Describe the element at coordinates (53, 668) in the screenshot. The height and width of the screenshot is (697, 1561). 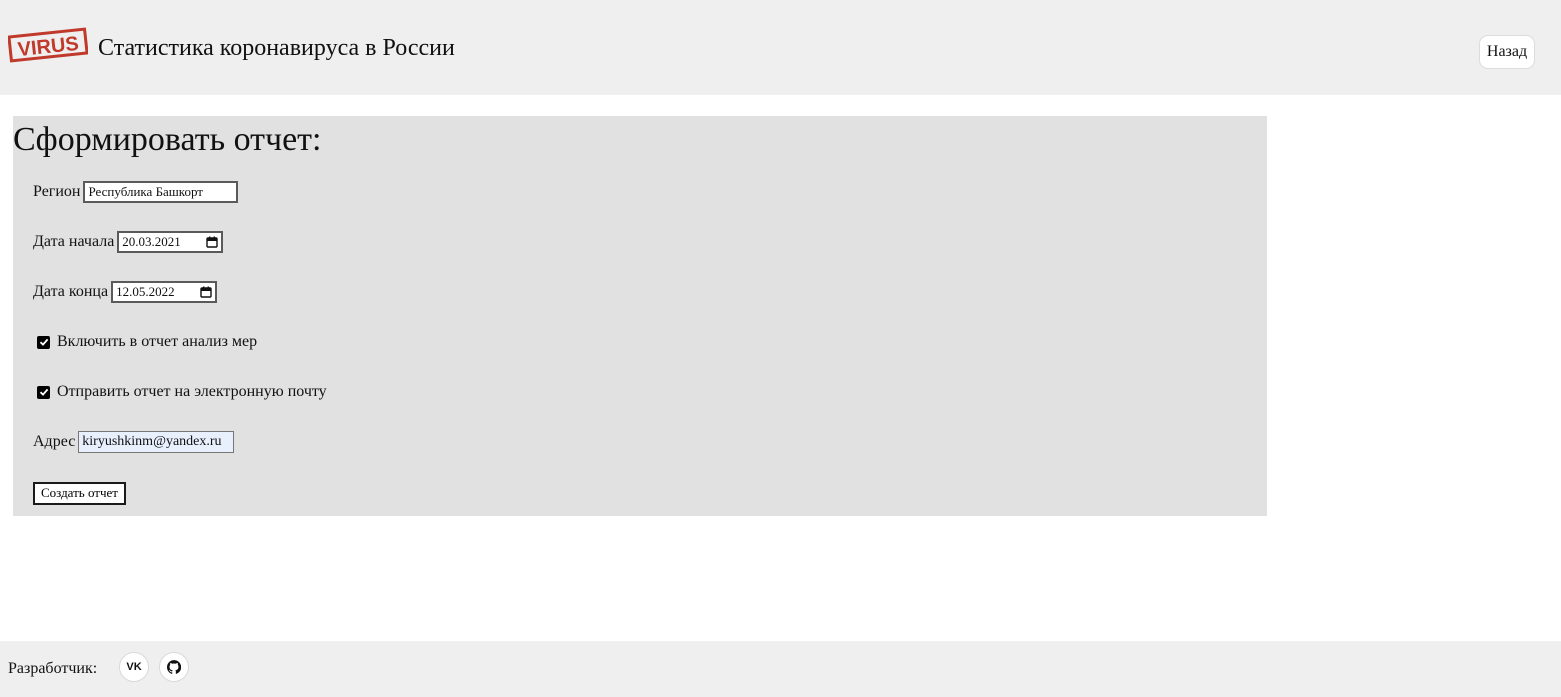
I see `developer-label: Разработчик:` at that location.